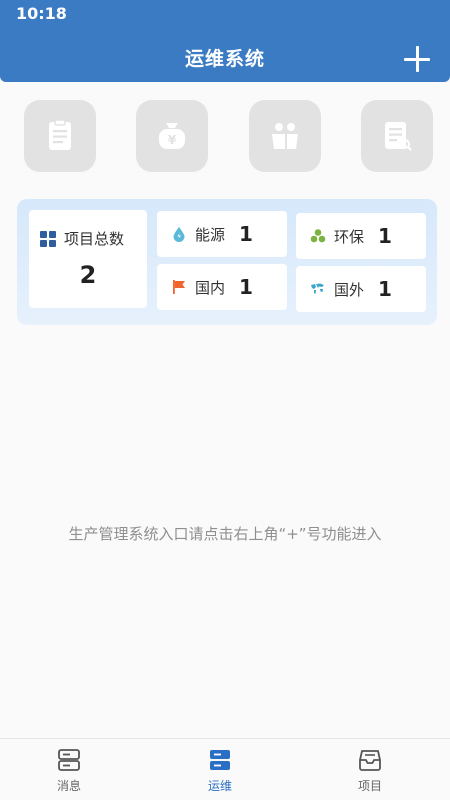  What do you see at coordinates (220, 760) in the screenshot?
I see `operations-icon` at bounding box center [220, 760].